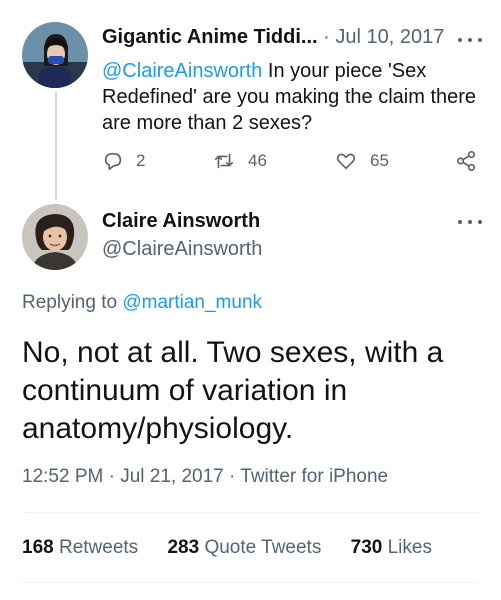 The height and width of the screenshot is (600, 501). I want to click on parent-mention-link: @ClaireAinsworth, so click(182, 71).